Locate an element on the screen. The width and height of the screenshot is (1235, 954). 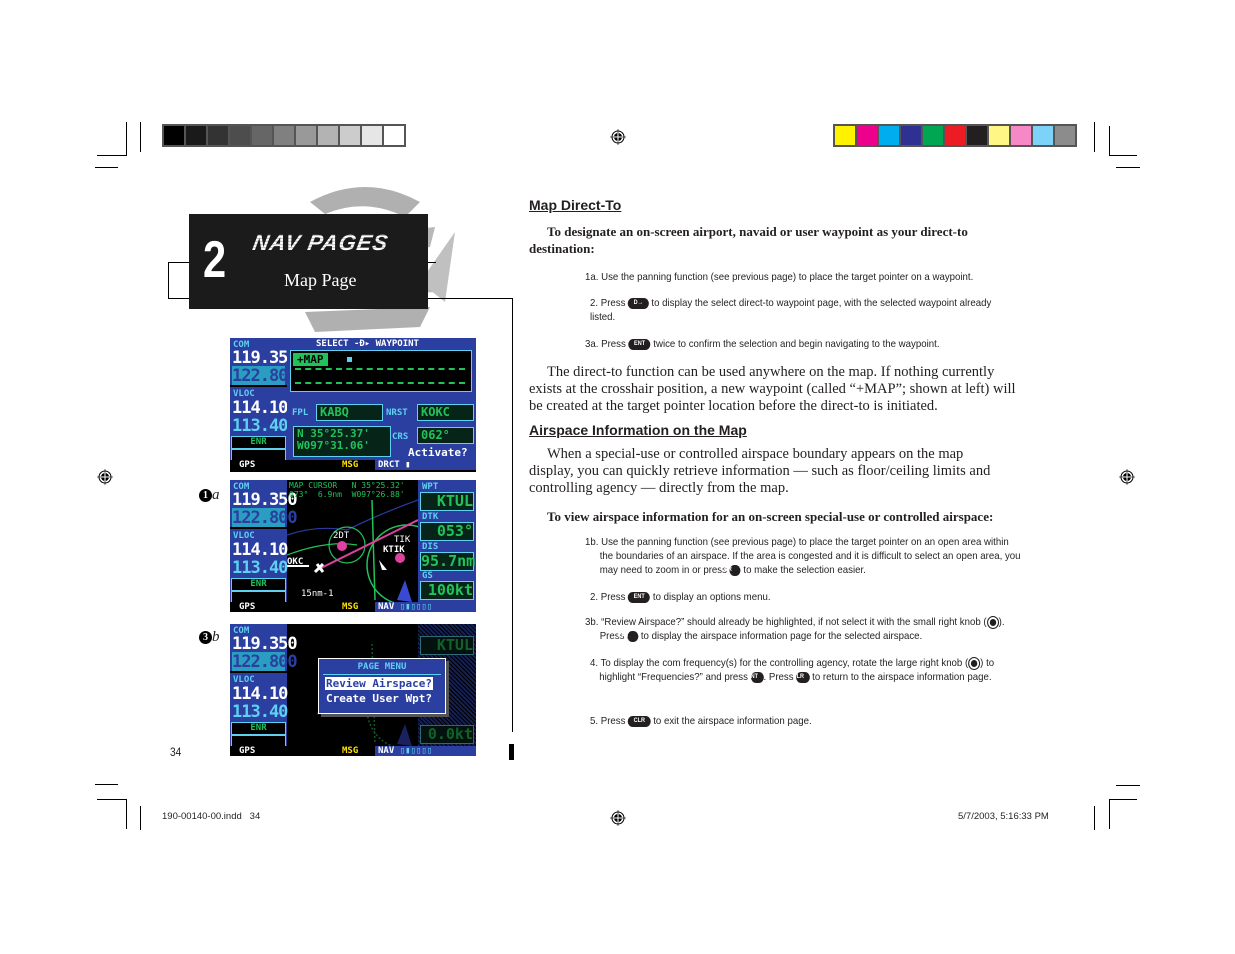
status-bar: GPS MSG DRCT ▮ is located at coordinates (353, 465).